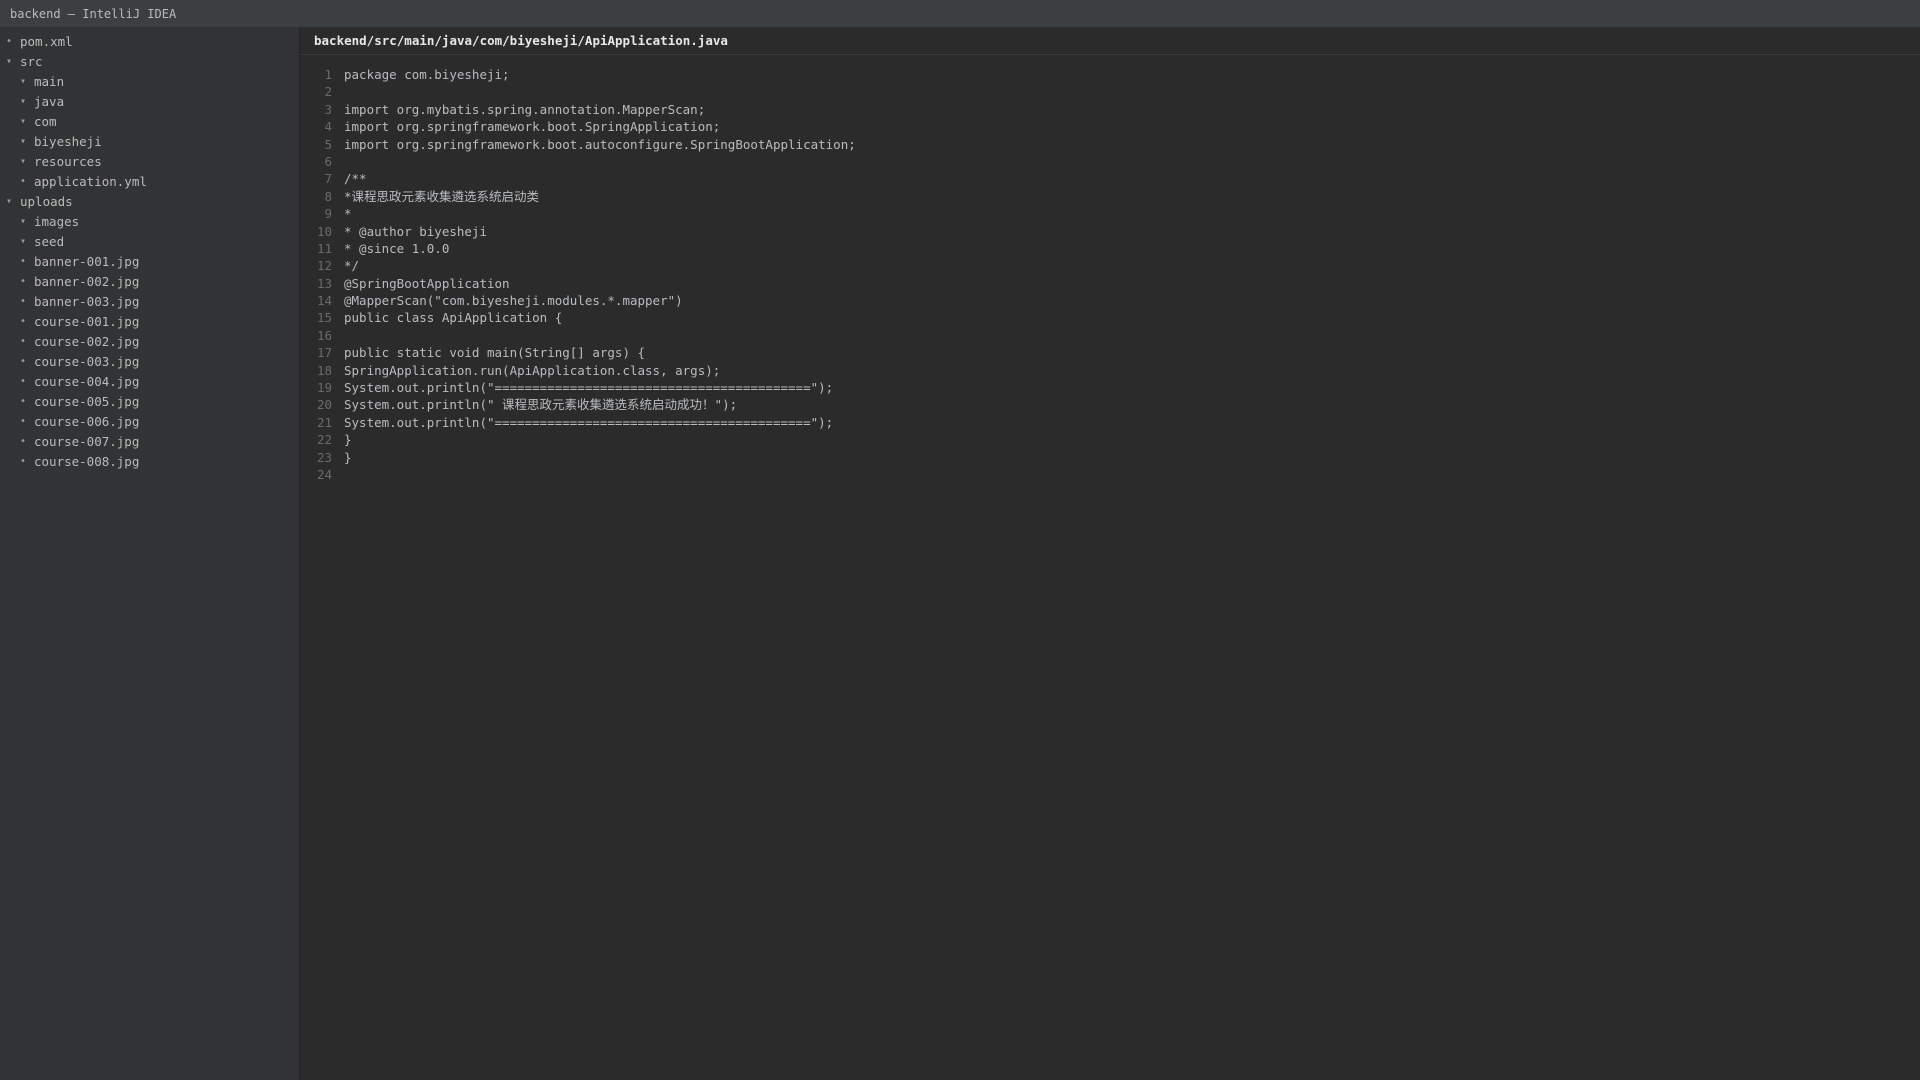 Image resolution: width=1920 pixels, height=1080 pixels. I want to click on tree-item-banner-002: • banner-002.jpg, so click(149, 282).